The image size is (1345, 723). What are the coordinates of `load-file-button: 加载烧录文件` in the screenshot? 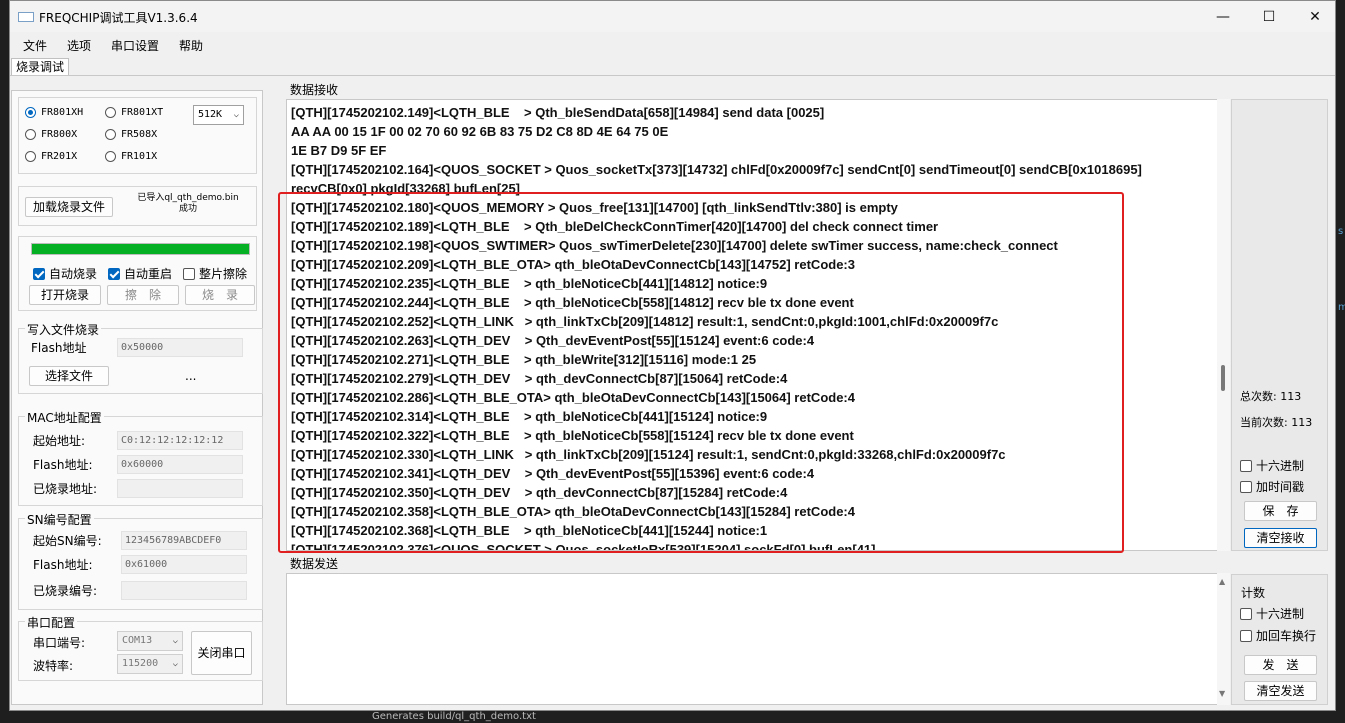 It's located at (69, 207).